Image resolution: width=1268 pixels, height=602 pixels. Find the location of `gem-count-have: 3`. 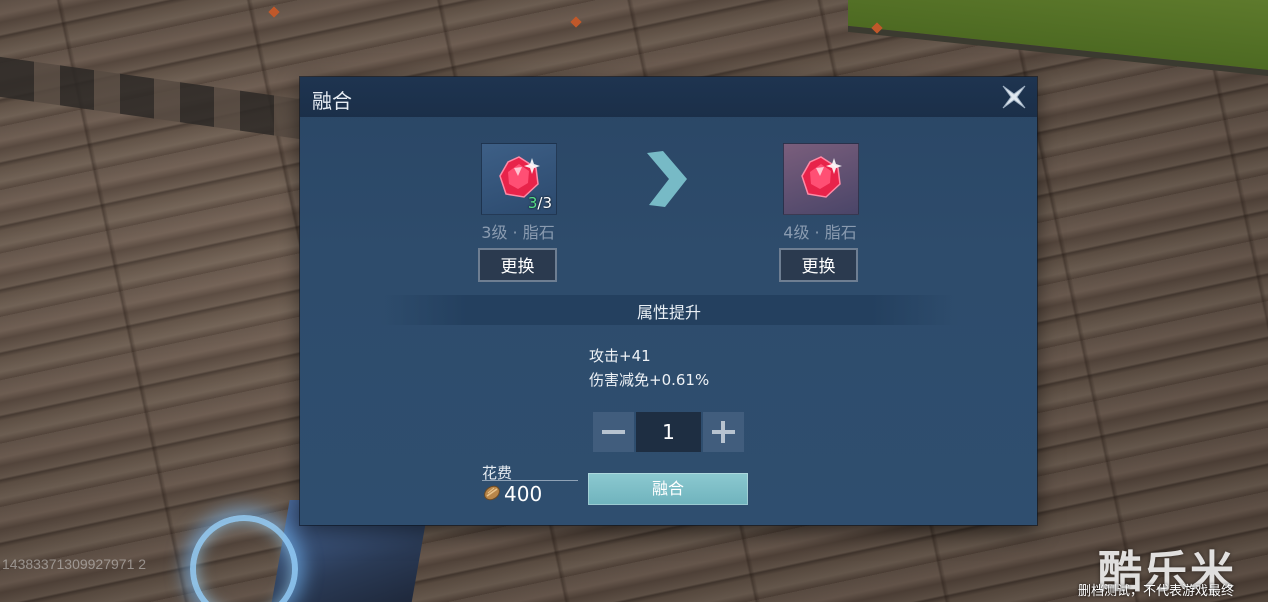

gem-count-have: 3 is located at coordinates (532, 203).